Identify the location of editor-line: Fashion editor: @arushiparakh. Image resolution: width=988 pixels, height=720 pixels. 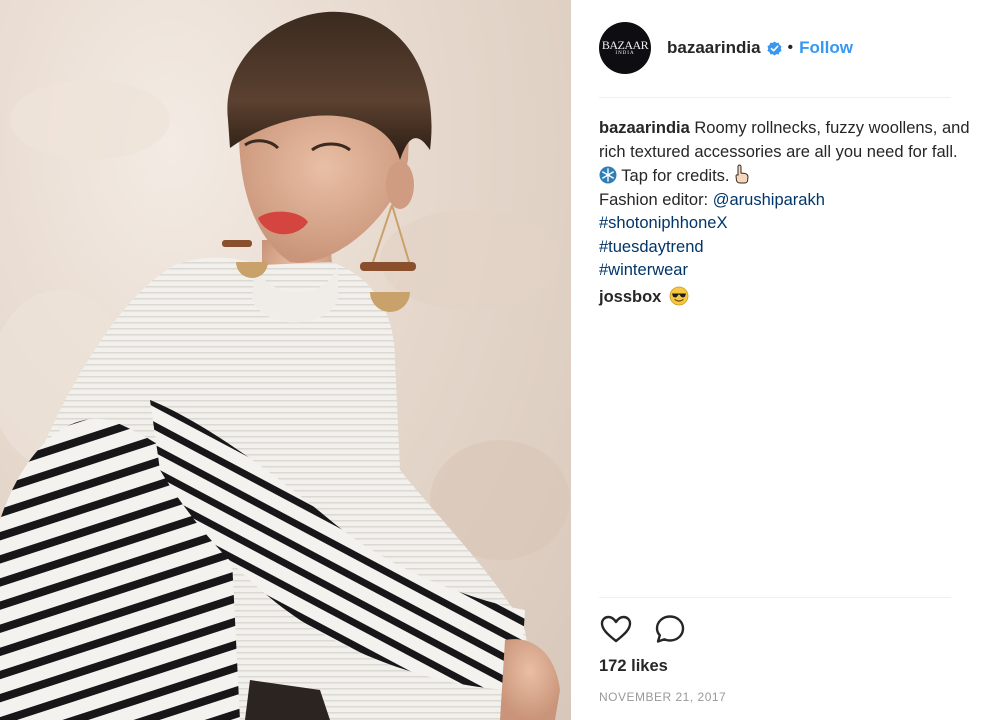
(785, 201).